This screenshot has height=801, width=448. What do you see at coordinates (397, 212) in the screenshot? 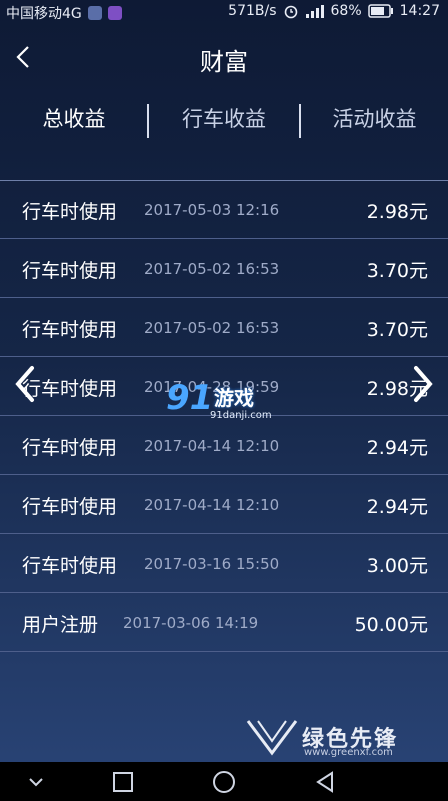
I see `record-amount: 2.98元` at bounding box center [397, 212].